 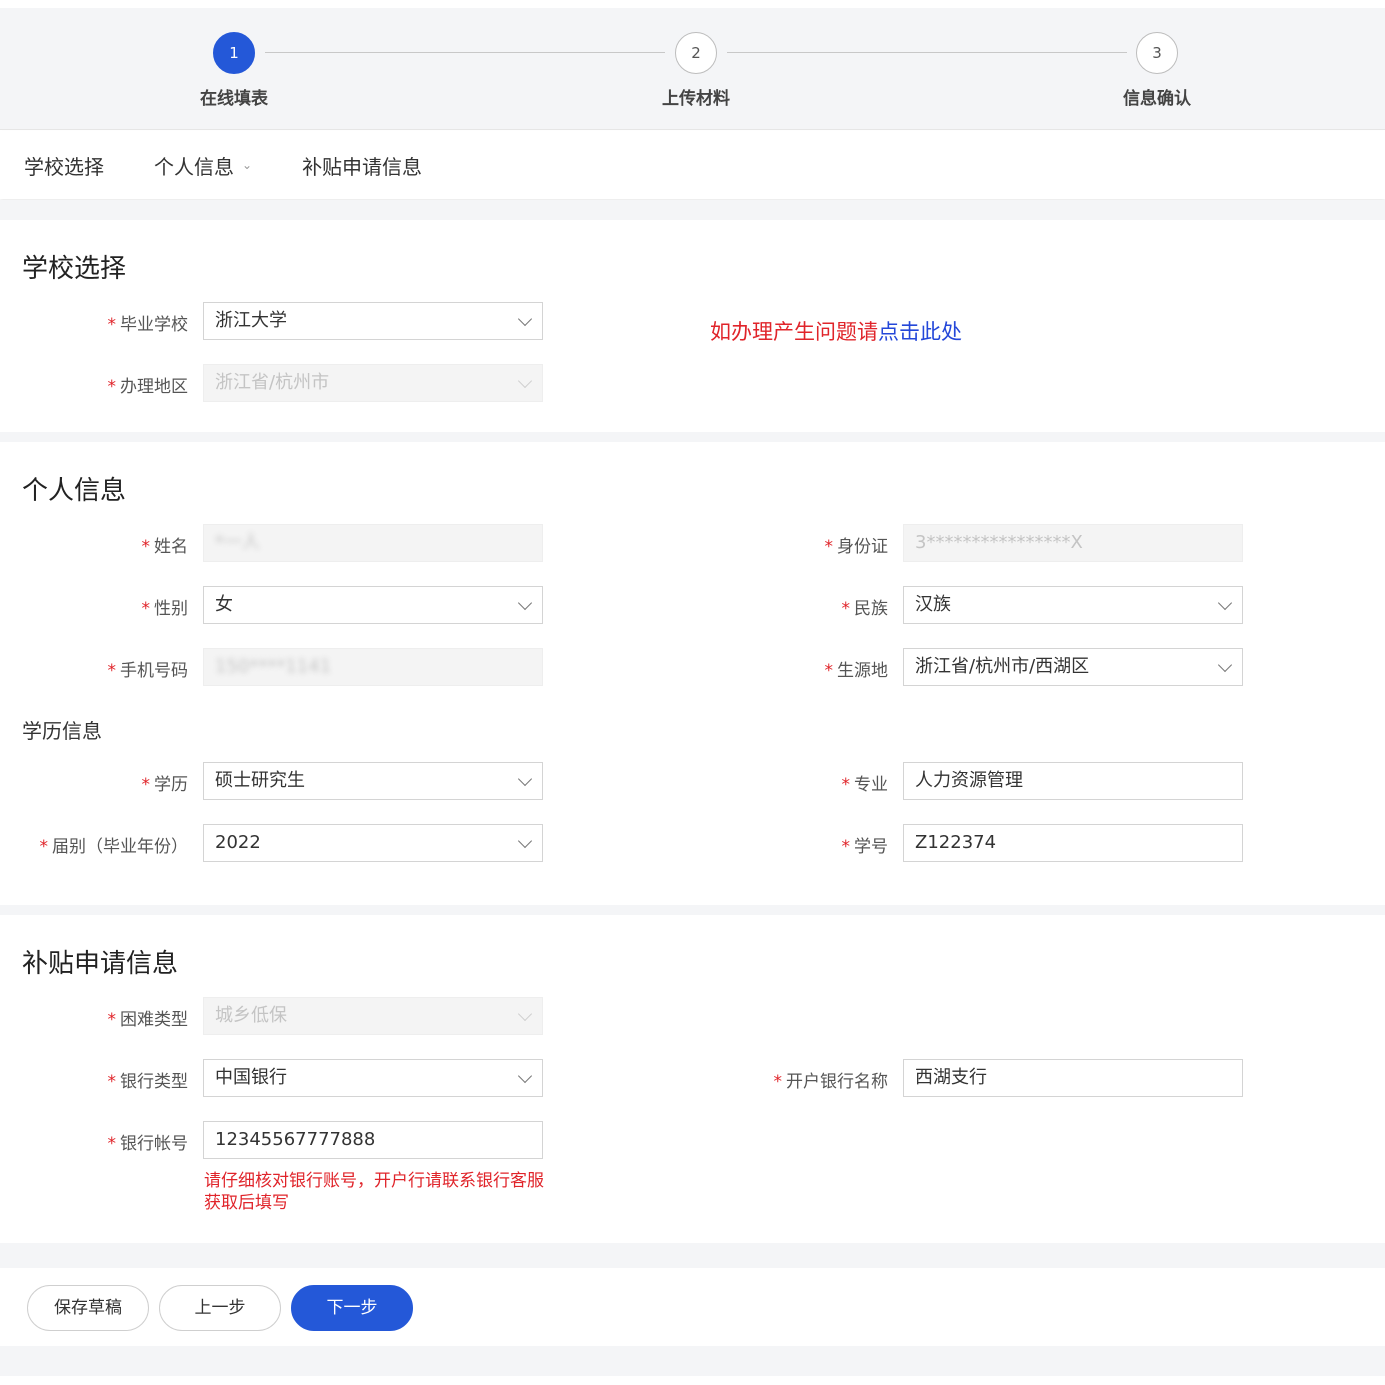 What do you see at coordinates (220, 1308) in the screenshot?
I see `prev-step-button: 上一步` at bounding box center [220, 1308].